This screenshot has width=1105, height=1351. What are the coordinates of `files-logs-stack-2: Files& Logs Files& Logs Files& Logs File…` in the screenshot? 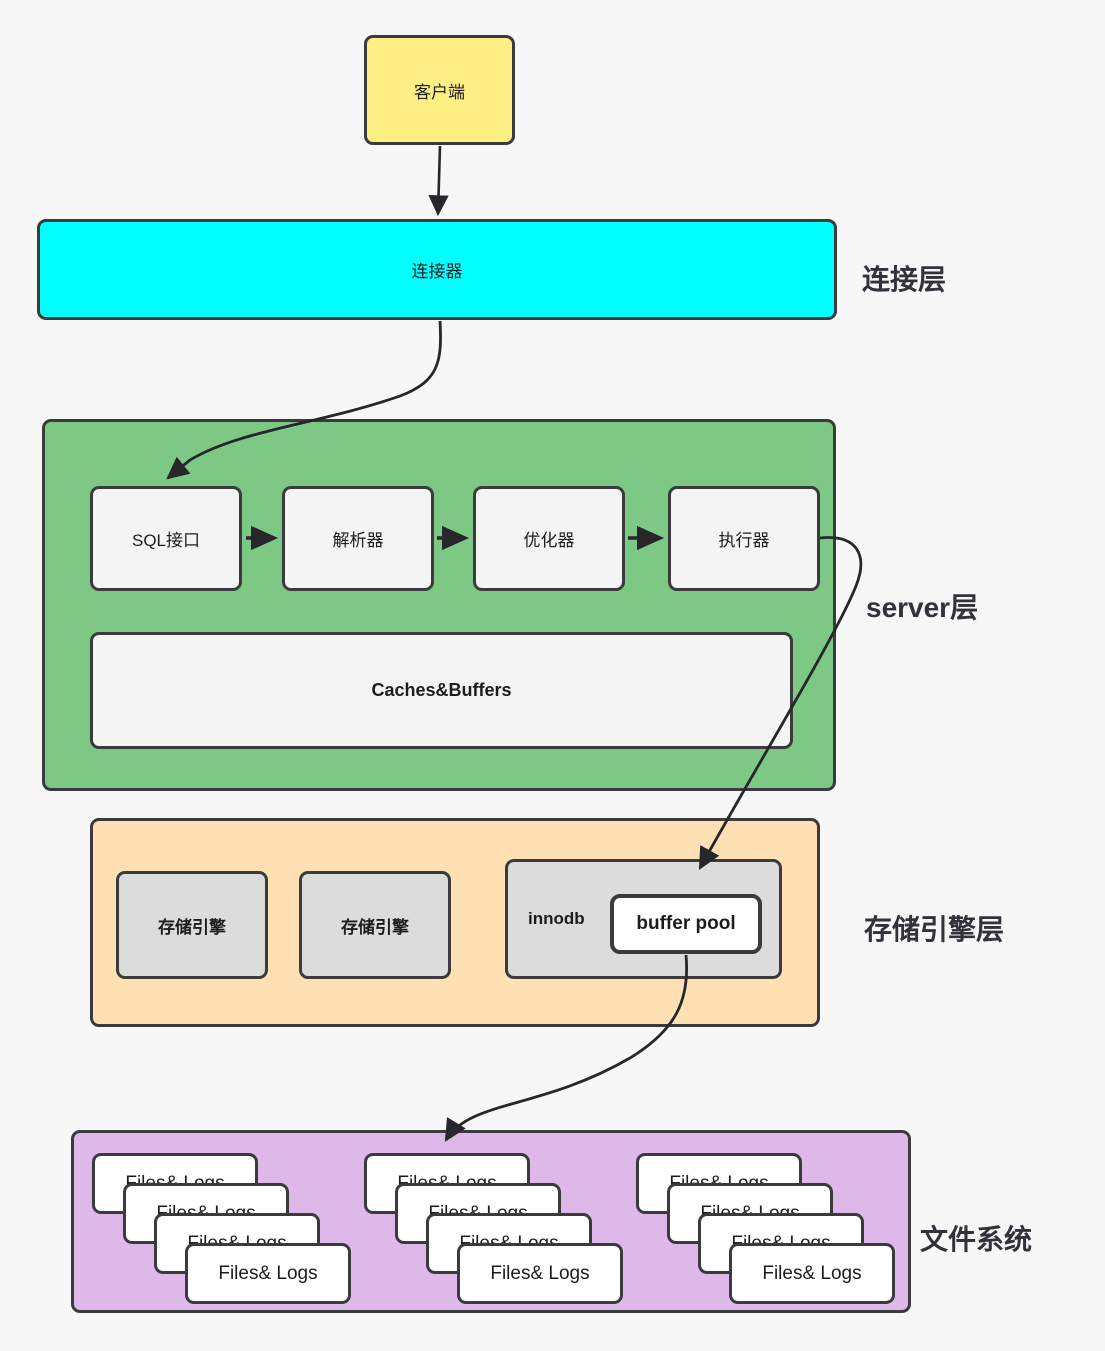 It's located at (514, 1233).